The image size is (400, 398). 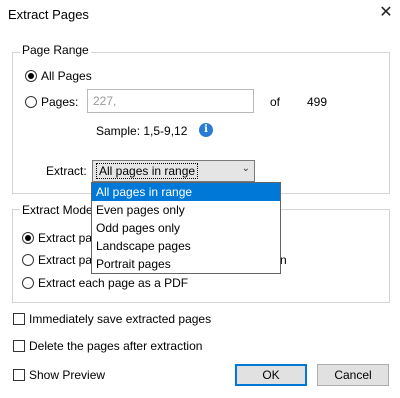 I want to click on close-icon: ✕, so click(x=386, y=13).